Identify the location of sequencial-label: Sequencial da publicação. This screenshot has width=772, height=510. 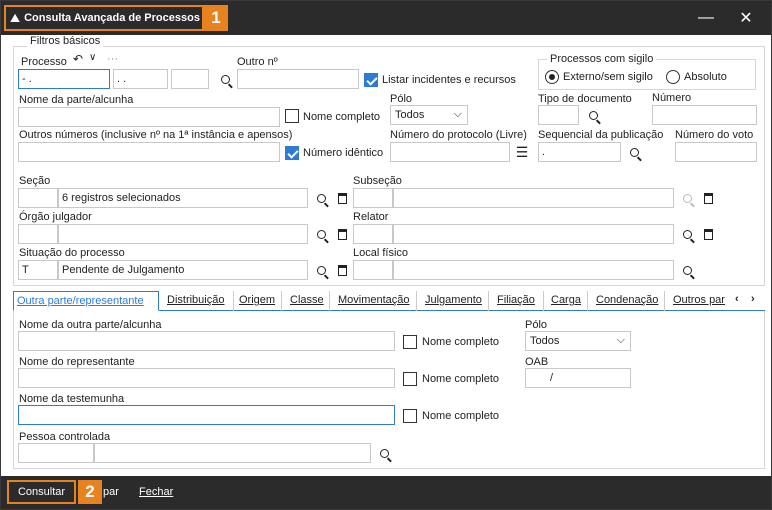
(601, 135).